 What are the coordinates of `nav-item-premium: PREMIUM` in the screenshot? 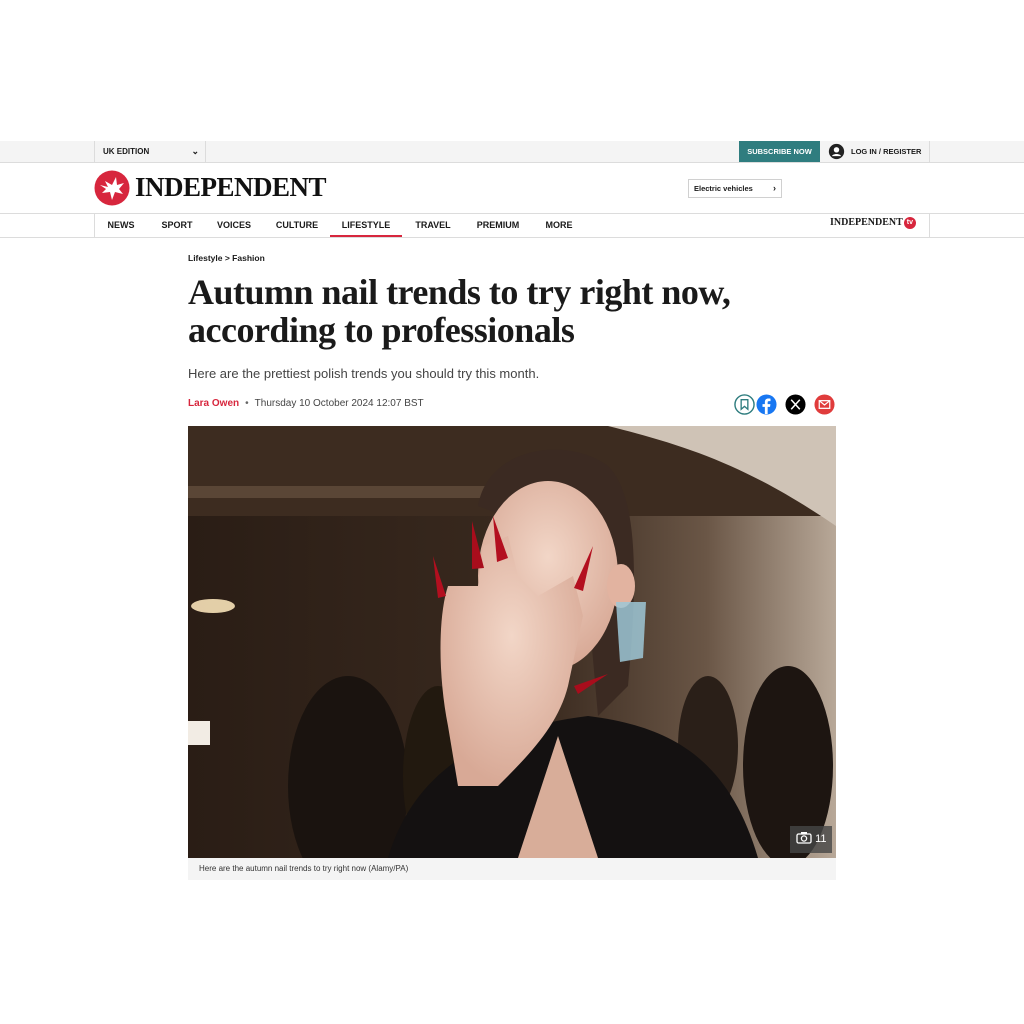 It's located at (498, 225).